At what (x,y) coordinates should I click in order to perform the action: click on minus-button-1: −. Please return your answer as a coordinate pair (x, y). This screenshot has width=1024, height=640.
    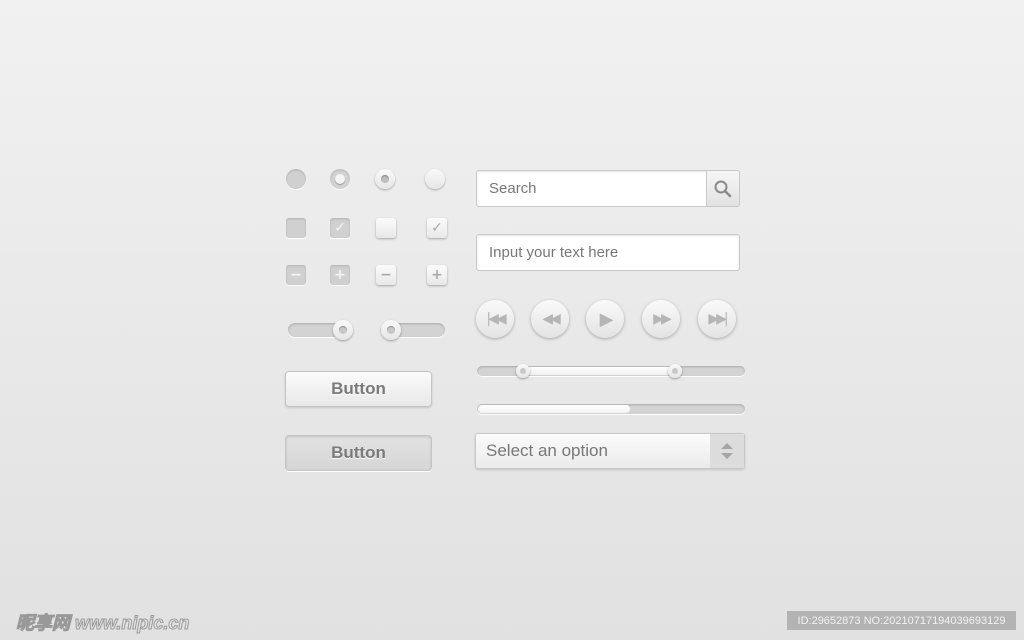
    Looking at the image, I should click on (296, 275).